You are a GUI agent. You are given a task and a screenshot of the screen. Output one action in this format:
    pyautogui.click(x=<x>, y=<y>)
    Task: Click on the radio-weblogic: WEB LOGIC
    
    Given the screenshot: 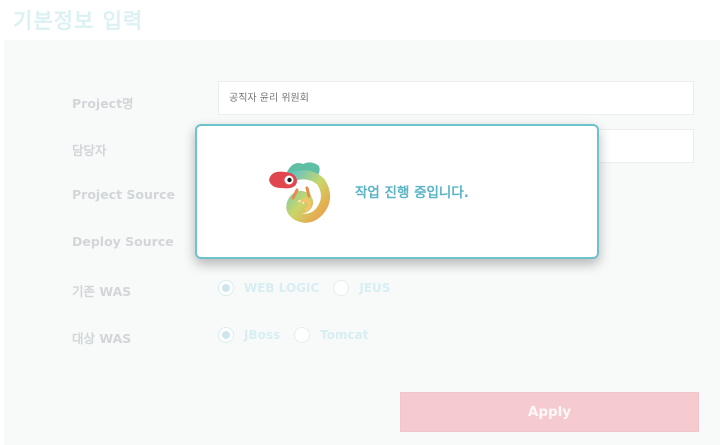 What is the action you would take?
    pyautogui.click(x=268, y=288)
    